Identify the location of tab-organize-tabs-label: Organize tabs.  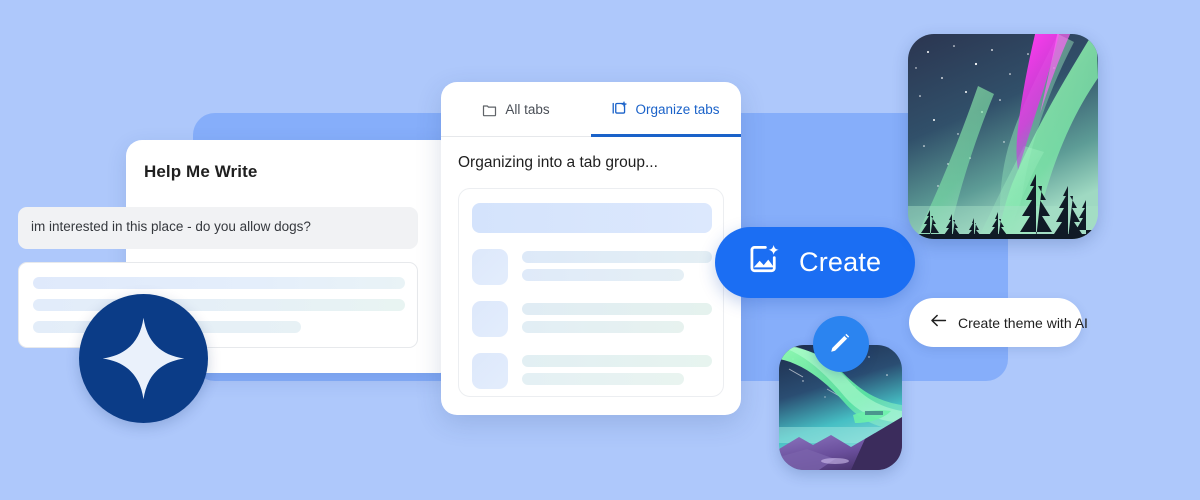
(677, 109).